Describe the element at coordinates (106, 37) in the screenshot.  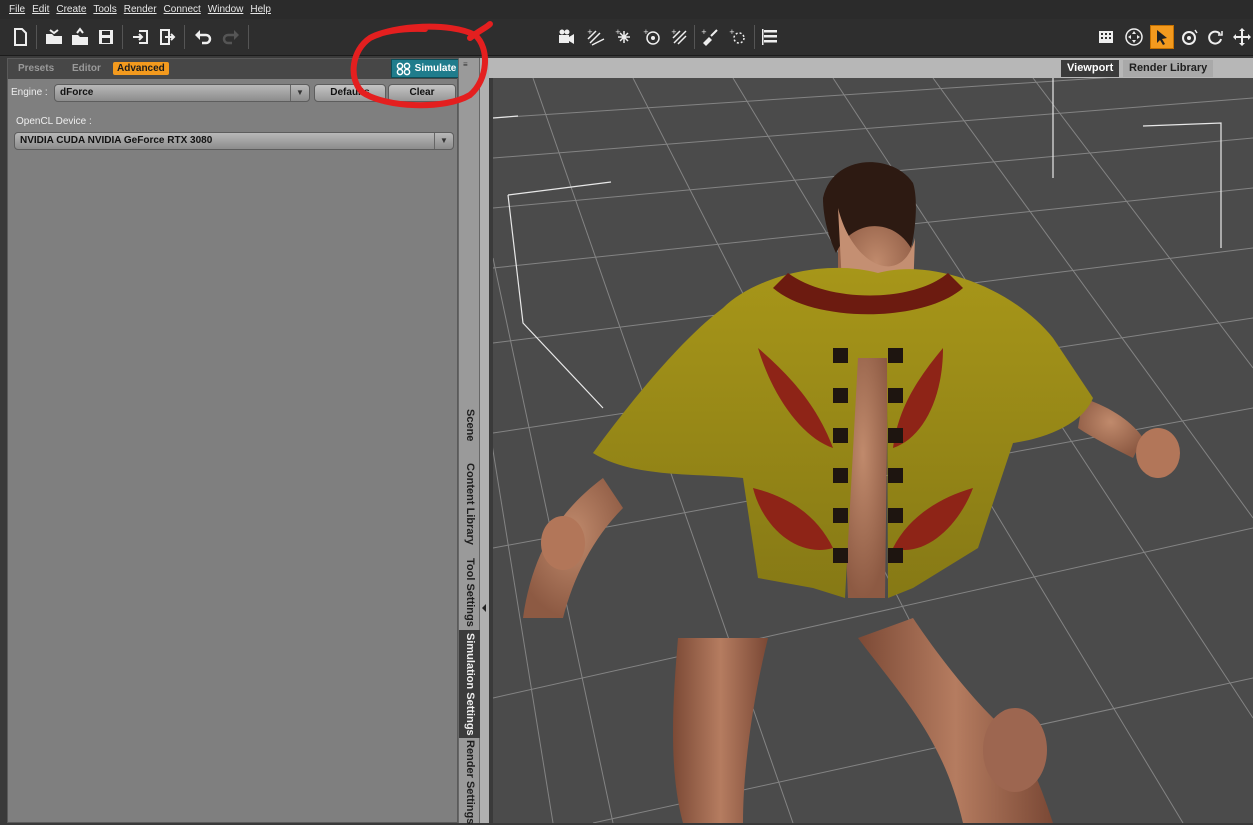
I see `save-icon` at that location.